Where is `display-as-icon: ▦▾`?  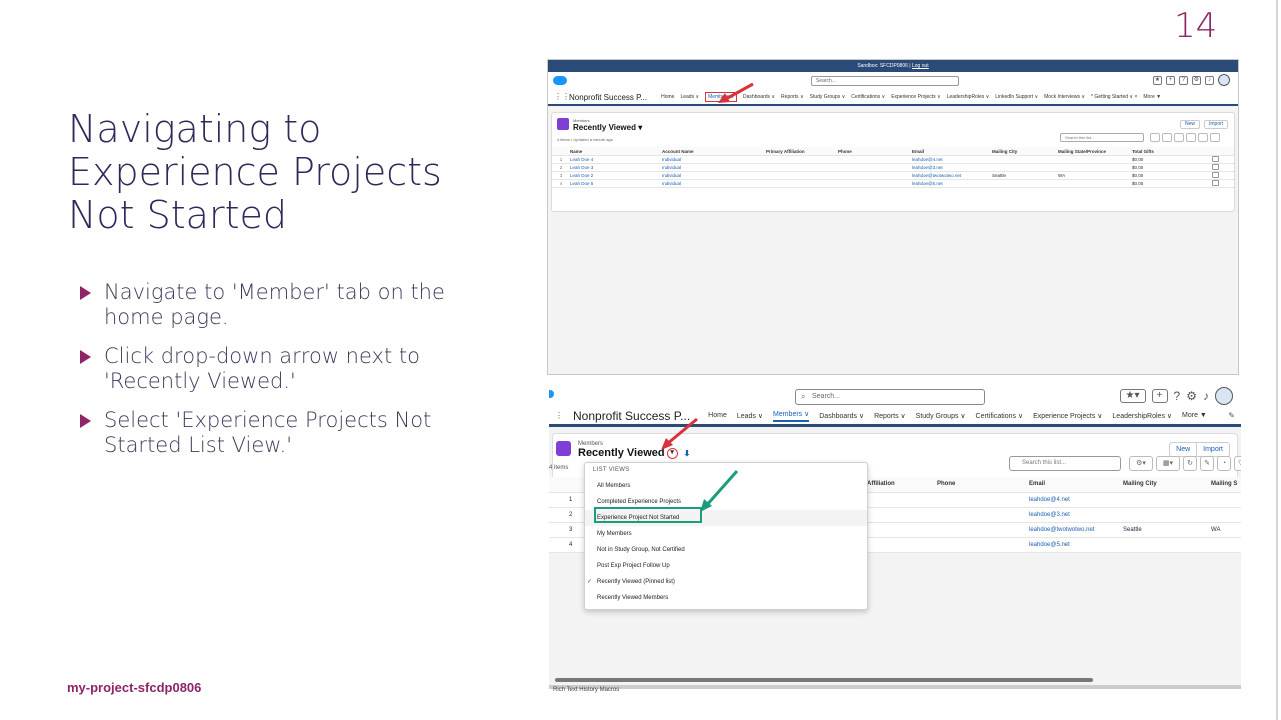
display-as-icon: ▦▾ is located at coordinates (1168, 463).